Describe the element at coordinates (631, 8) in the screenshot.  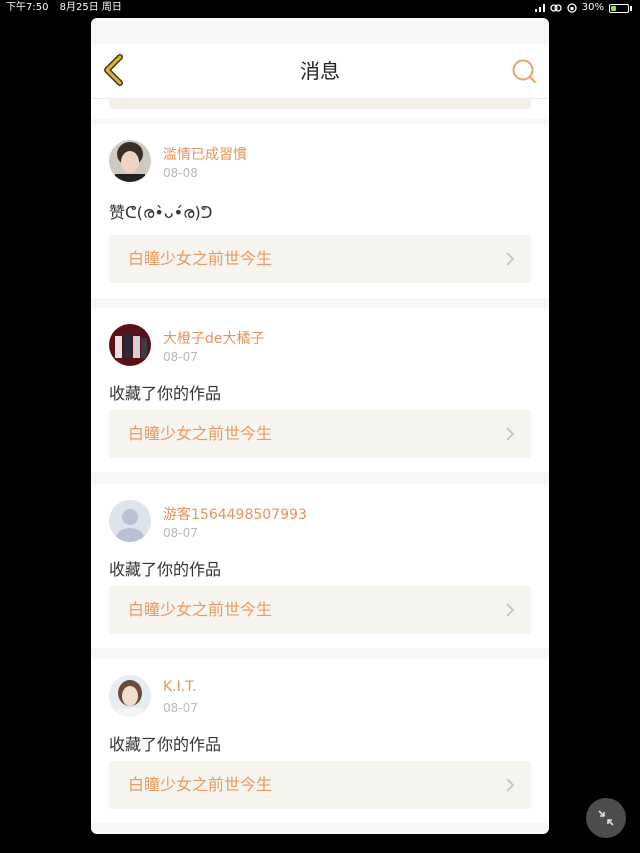
I see `battery-tip` at that location.